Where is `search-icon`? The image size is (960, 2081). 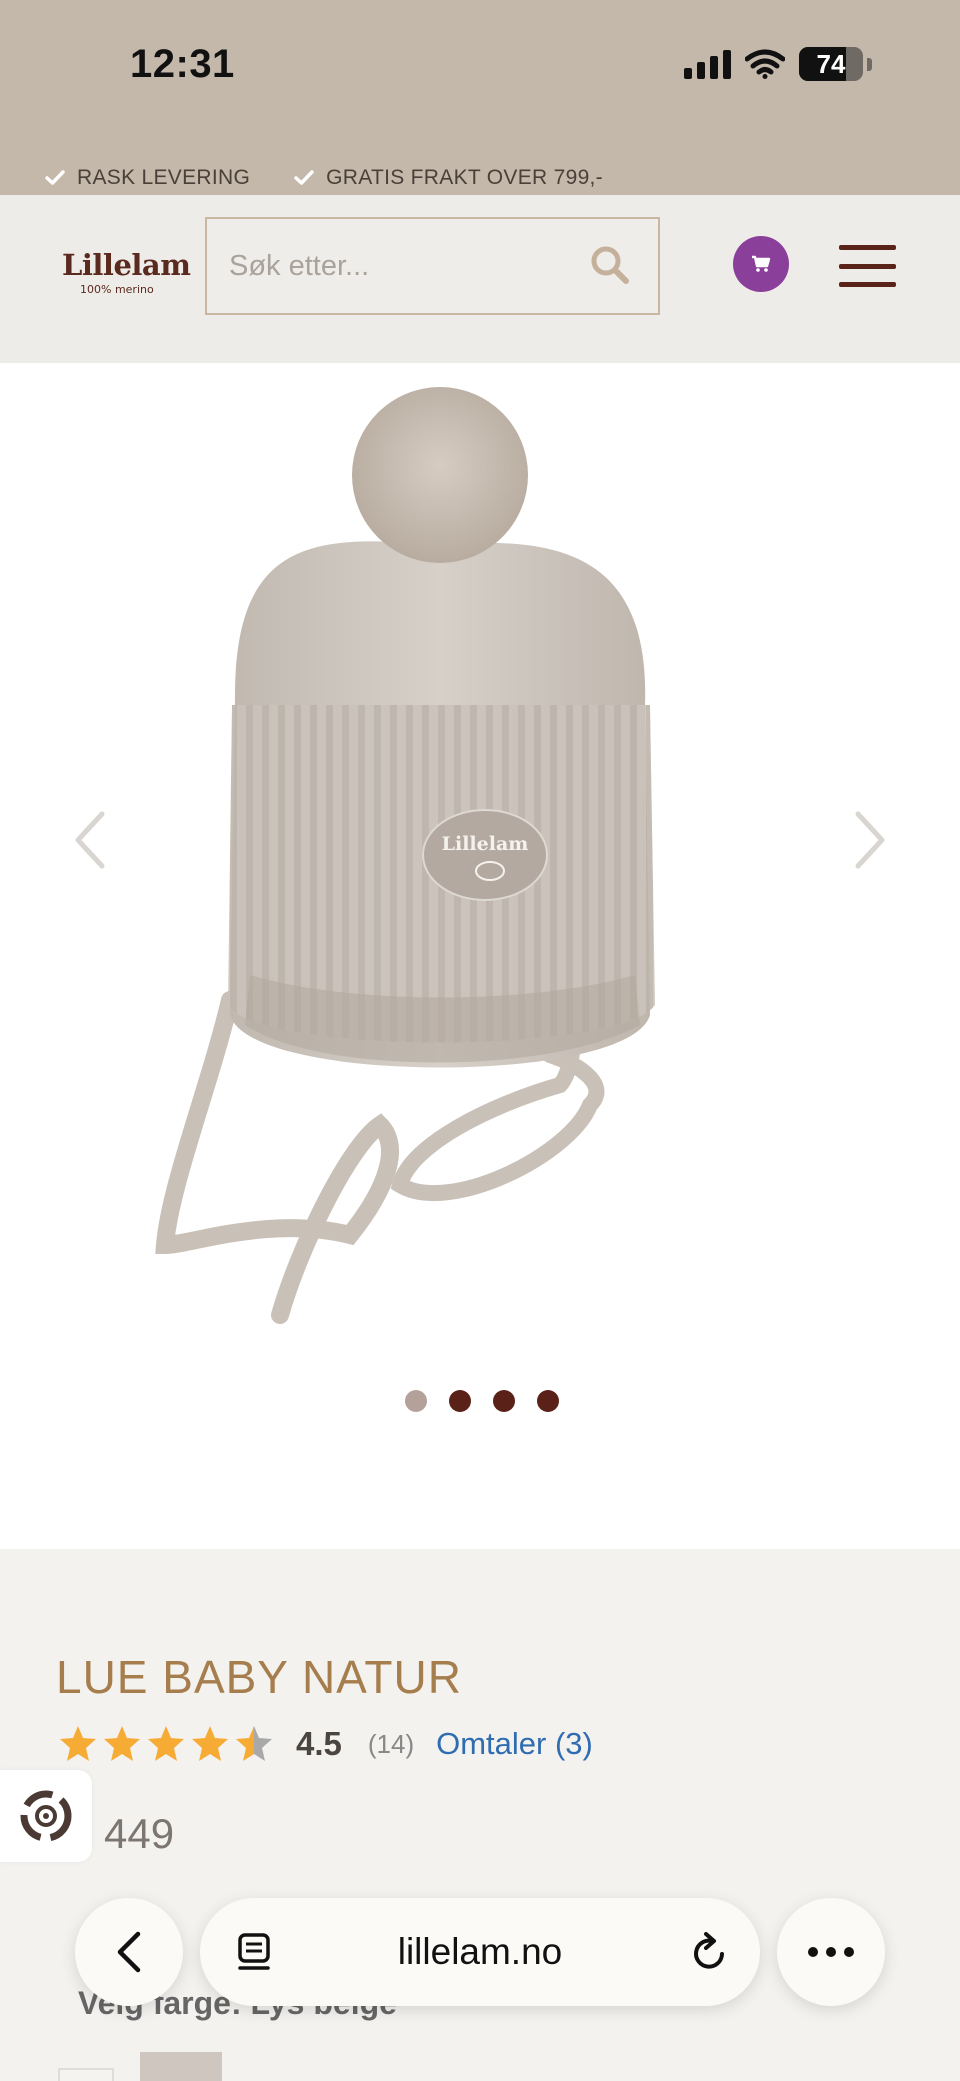
search-icon is located at coordinates (610, 265).